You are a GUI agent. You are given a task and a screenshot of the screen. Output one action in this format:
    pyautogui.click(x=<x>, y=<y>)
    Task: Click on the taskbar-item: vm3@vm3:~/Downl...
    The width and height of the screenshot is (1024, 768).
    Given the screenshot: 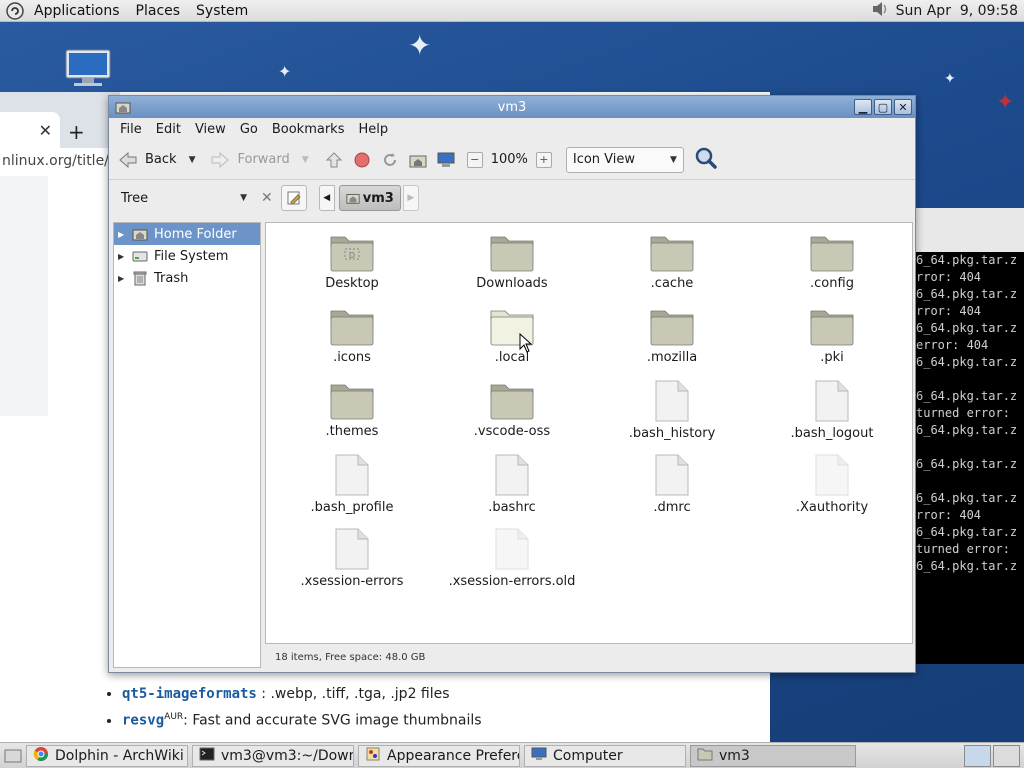 What is the action you would take?
    pyautogui.click(x=273, y=755)
    